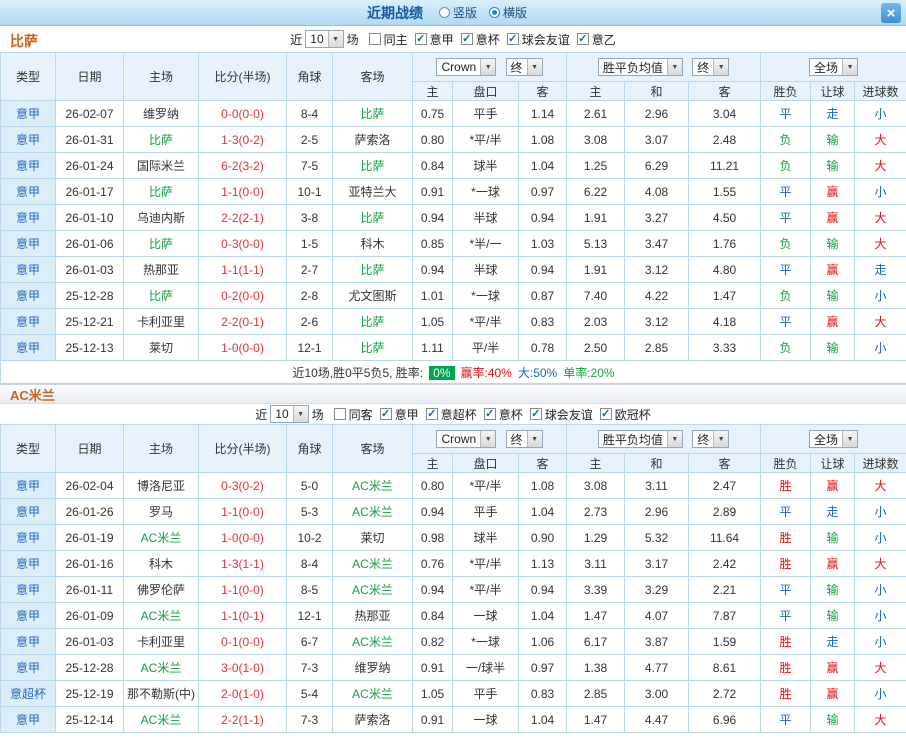  Describe the element at coordinates (891, 13) in the screenshot. I see `close-button: ×` at that location.